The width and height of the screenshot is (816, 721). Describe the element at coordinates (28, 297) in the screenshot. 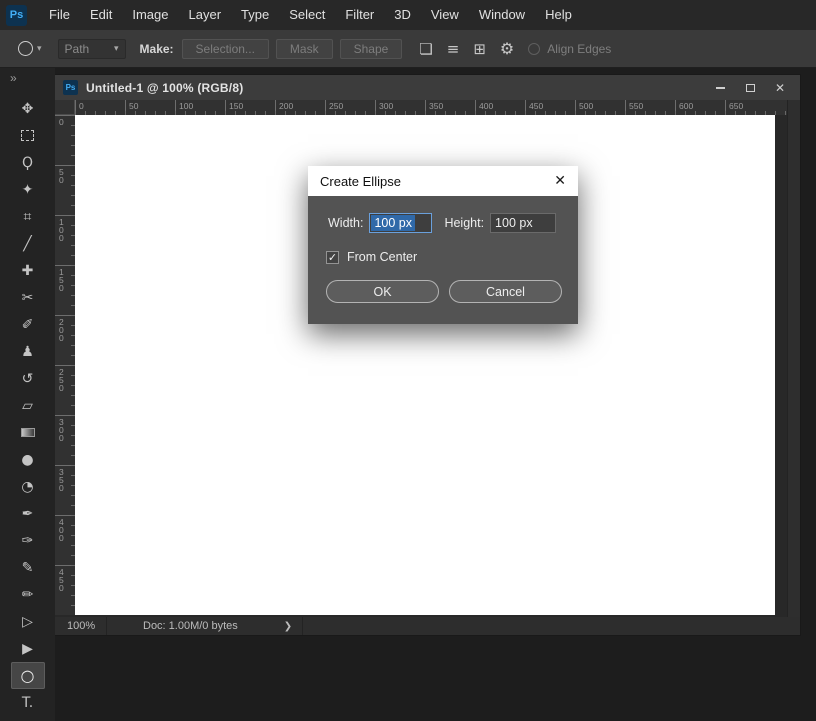

I see `tool-content-aware-move: ✂` at that location.